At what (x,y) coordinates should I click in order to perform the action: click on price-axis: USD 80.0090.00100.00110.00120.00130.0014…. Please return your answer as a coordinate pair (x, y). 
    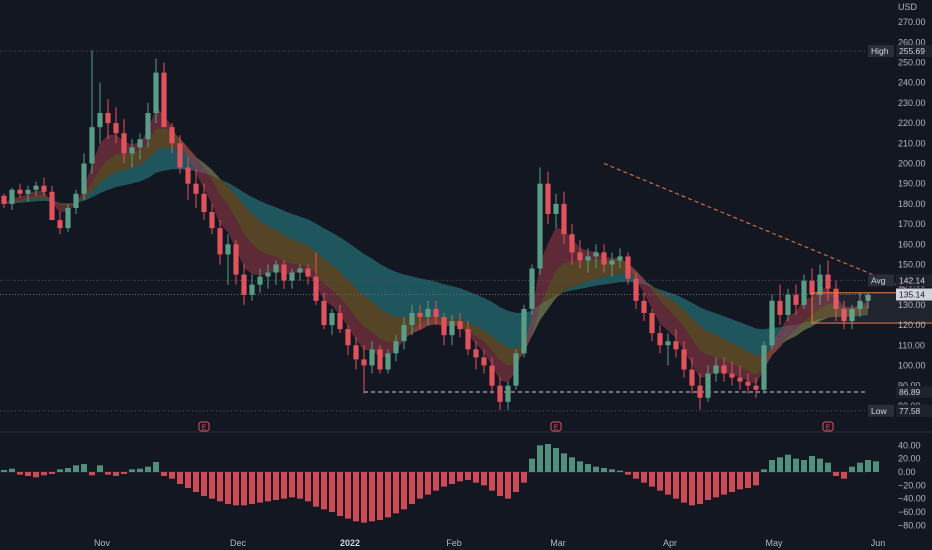
    Looking at the image, I should click on (912, 206).